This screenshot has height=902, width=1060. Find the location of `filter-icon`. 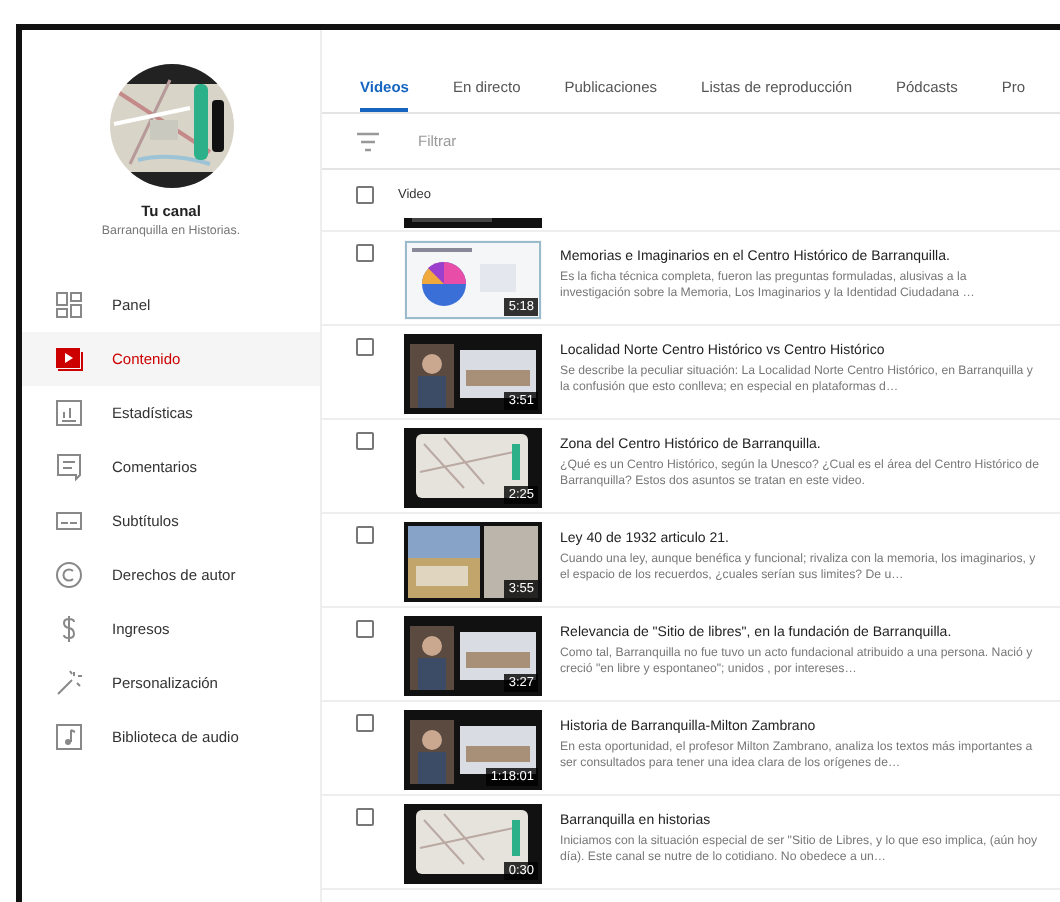

filter-icon is located at coordinates (368, 141).